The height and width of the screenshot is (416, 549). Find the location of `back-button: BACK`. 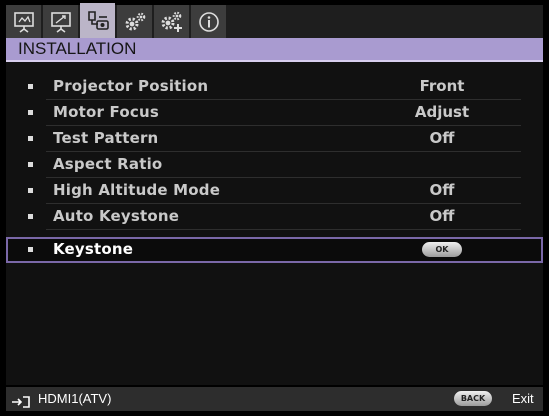

back-button: BACK is located at coordinates (473, 398).